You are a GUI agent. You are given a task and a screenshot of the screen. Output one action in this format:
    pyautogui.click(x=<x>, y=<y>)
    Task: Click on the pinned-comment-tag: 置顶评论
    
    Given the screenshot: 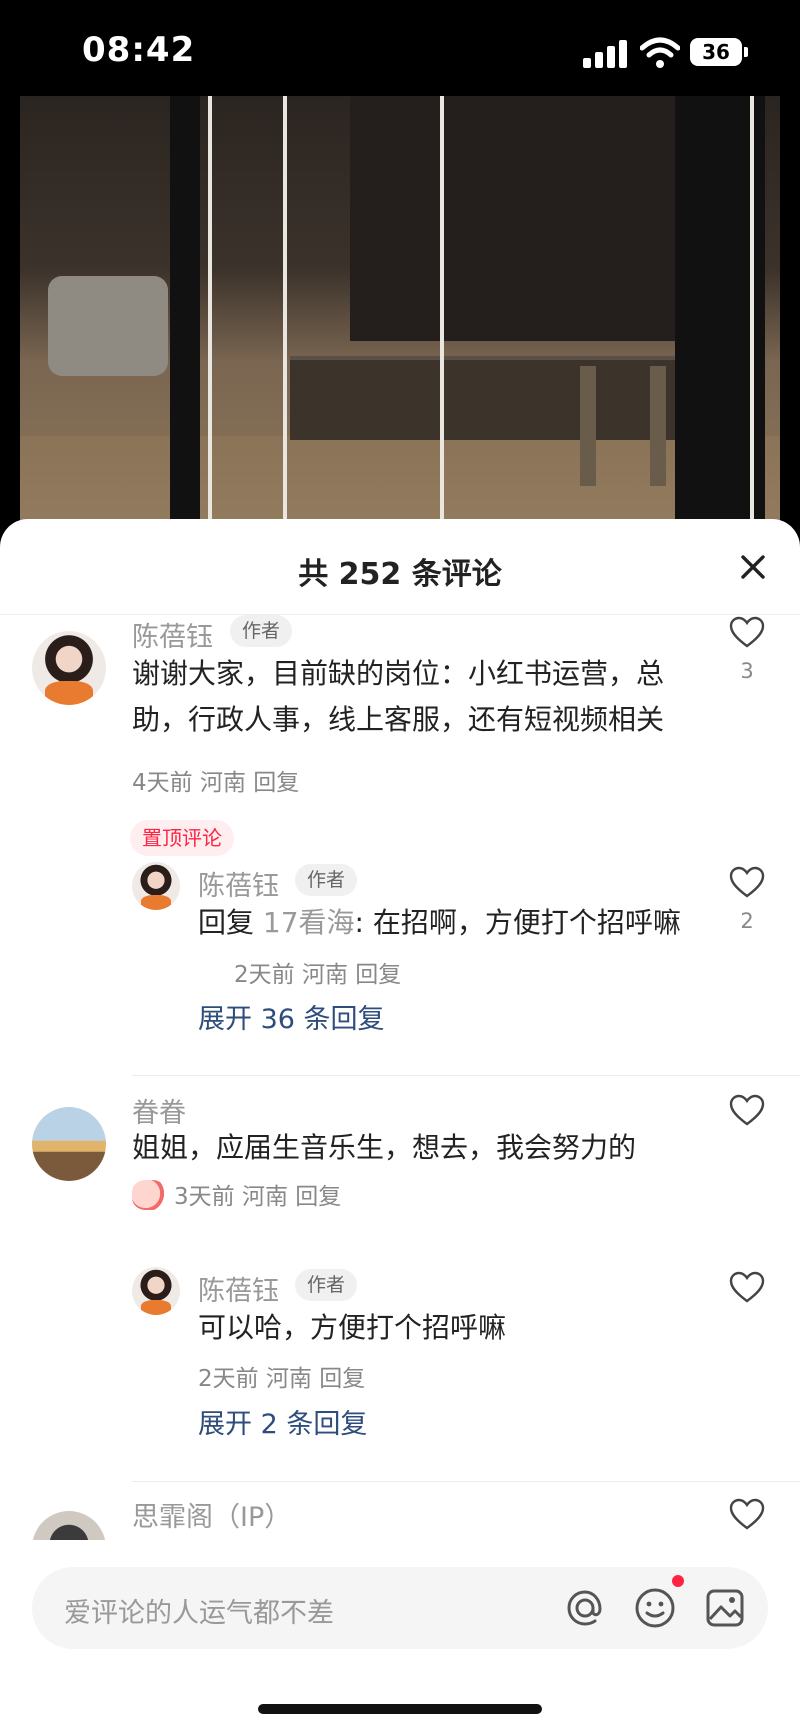 What is the action you would take?
    pyautogui.click(x=182, y=838)
    